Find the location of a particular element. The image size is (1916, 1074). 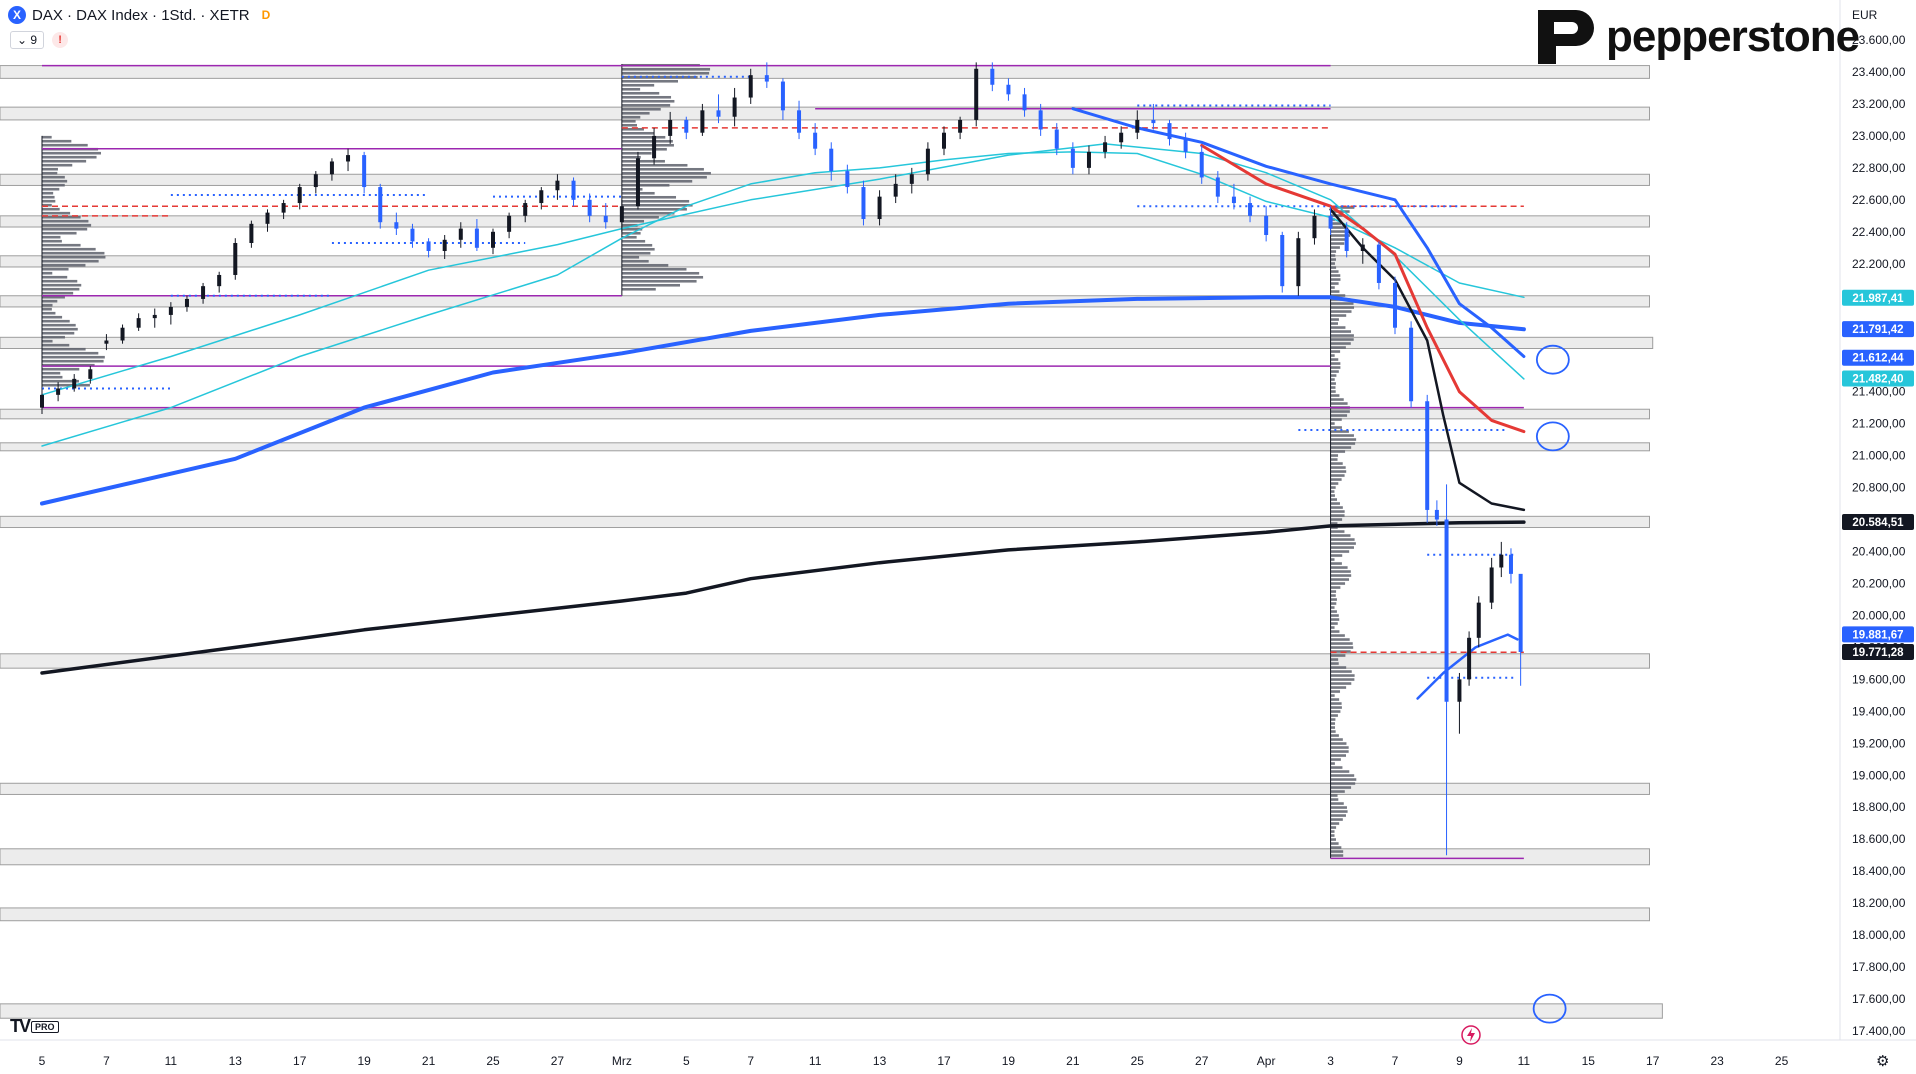

tv-pro-badge: PRO is located at coordinates (45, 1026).